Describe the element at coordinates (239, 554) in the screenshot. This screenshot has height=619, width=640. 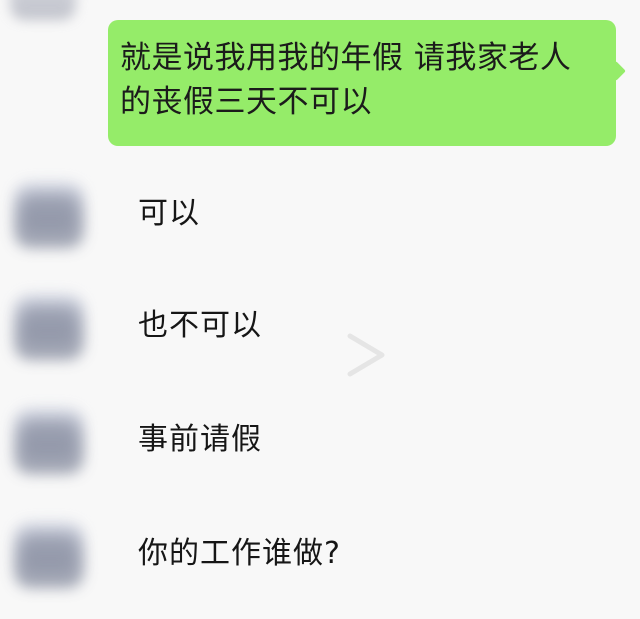
I see `received-message-text: 你的工作谁做?` at that location.